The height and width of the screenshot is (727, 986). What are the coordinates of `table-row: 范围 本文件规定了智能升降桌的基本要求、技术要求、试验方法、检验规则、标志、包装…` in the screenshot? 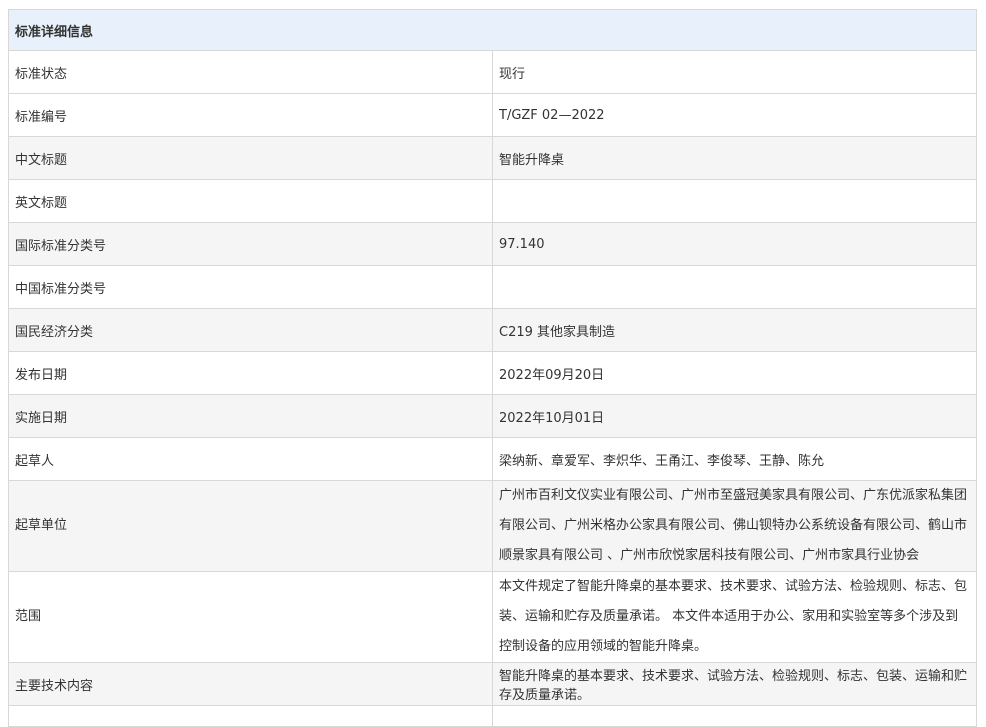 It's located at (492, 617).